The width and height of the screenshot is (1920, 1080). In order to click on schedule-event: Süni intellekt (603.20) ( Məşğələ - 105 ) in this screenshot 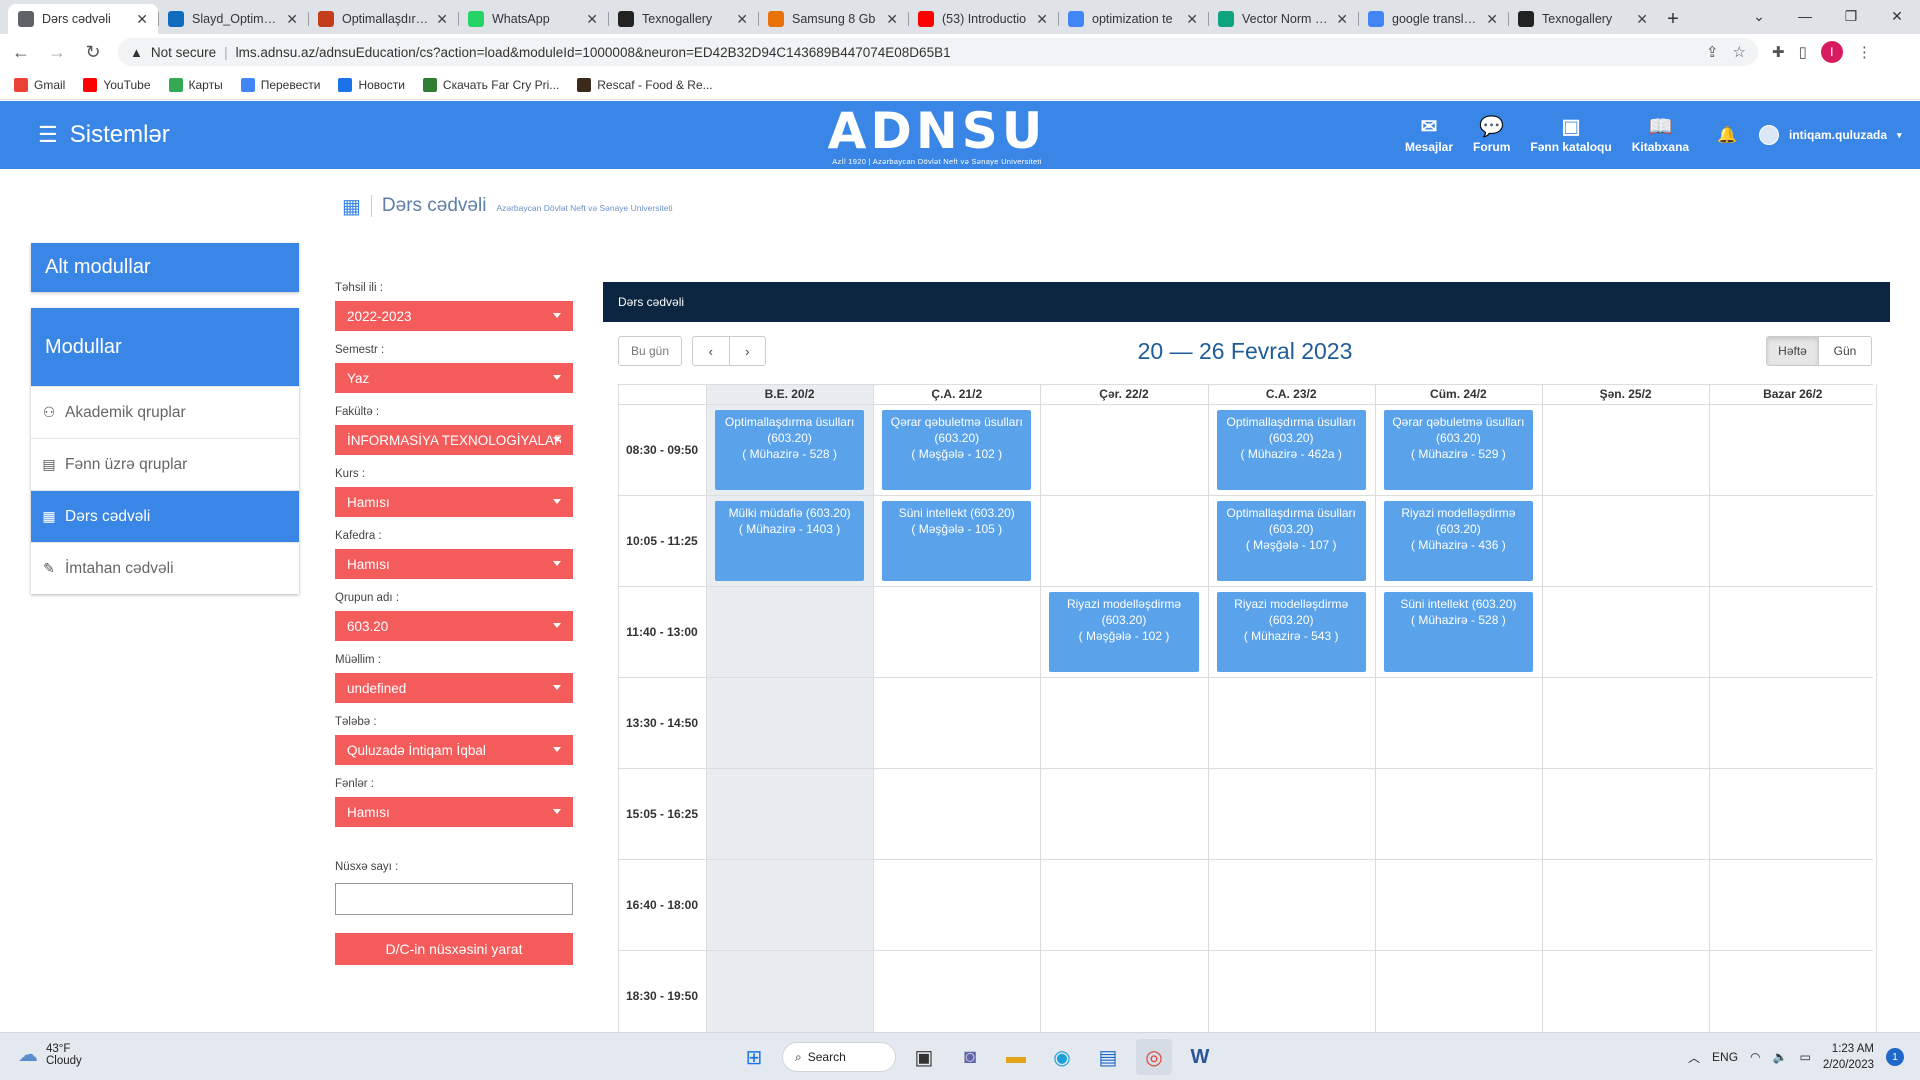, I will do `click(957, 541)`.